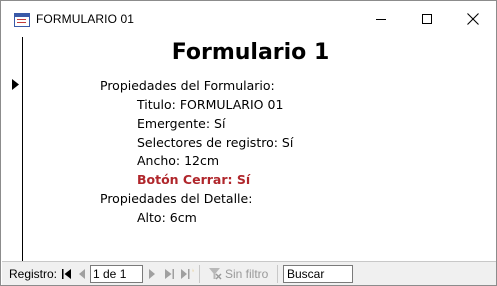  What do you see at coordinates (85, 19) in the screenshot?
I see `window-title: FORMULARIO 01` at bounding box center [85, 19].